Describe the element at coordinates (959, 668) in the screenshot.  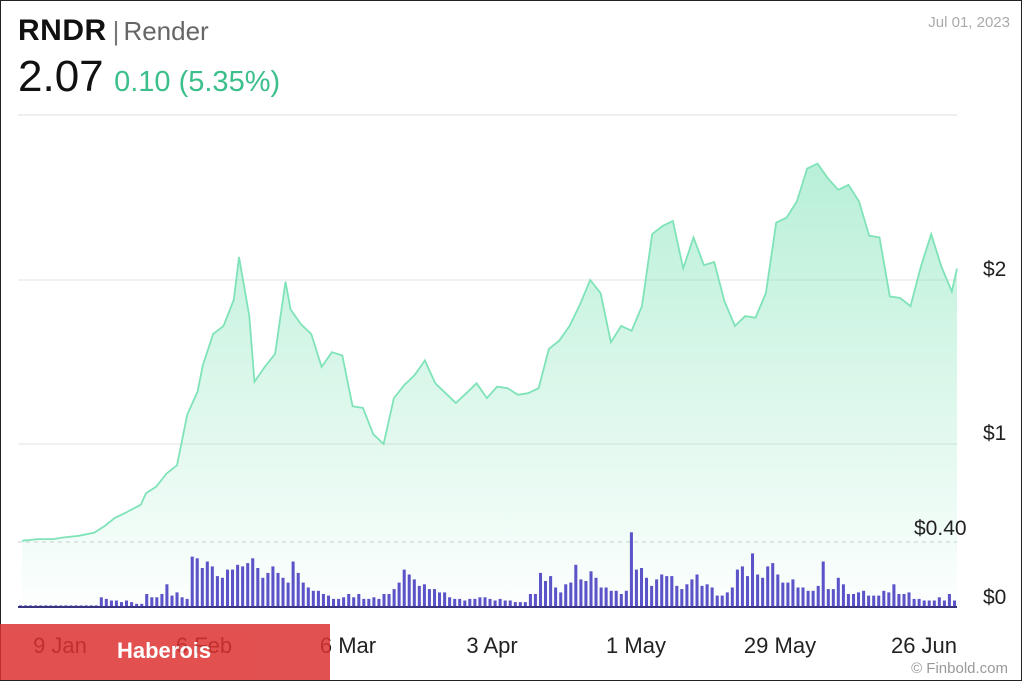
I see `source-credit: © Finbold.com` at that location.